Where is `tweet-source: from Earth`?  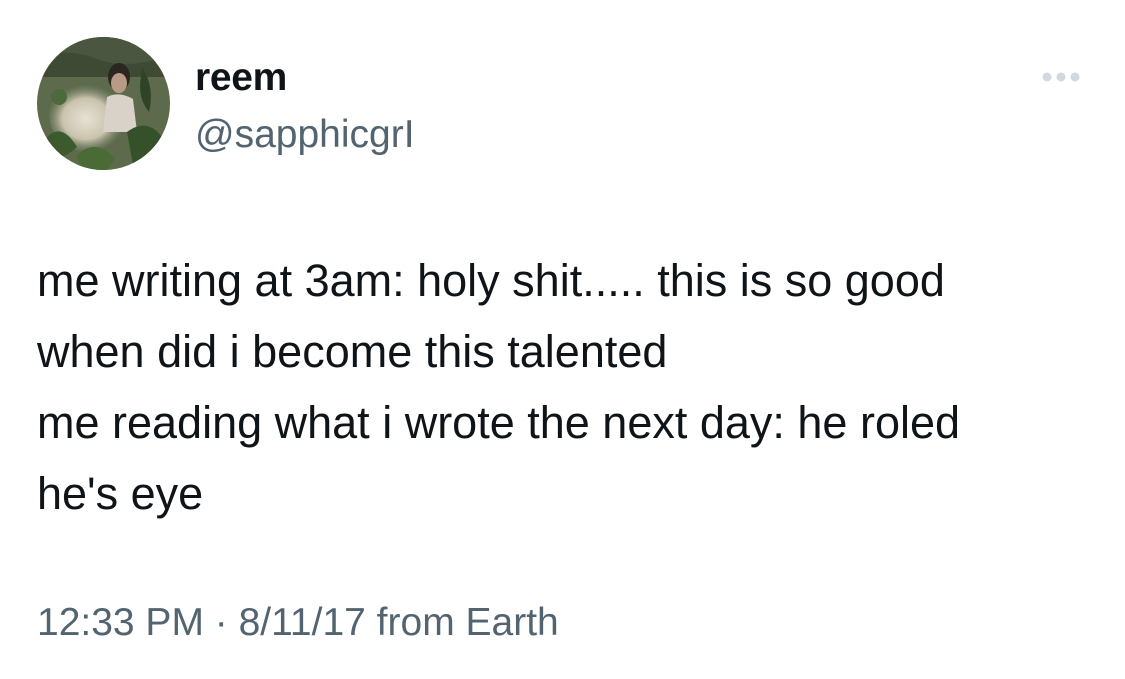
tweet-source: from Earth is located at coordinates (462, 622).